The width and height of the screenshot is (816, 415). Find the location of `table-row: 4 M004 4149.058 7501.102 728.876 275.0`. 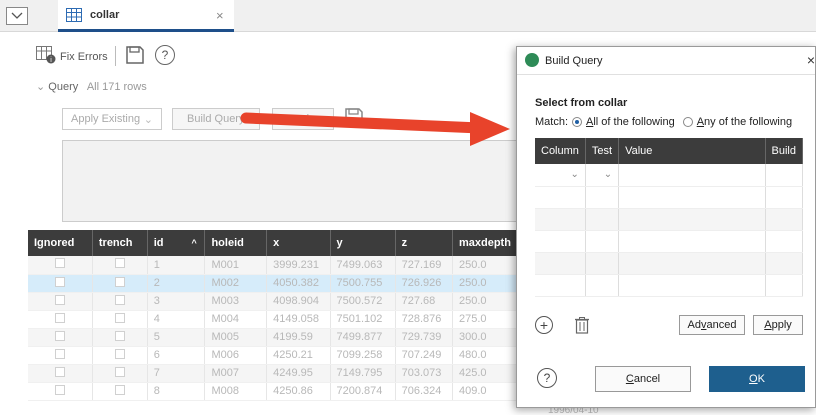

table-row: 4 M004 4149.058 7501.102 728.876 275.0 is located at coordinates (273, 319).